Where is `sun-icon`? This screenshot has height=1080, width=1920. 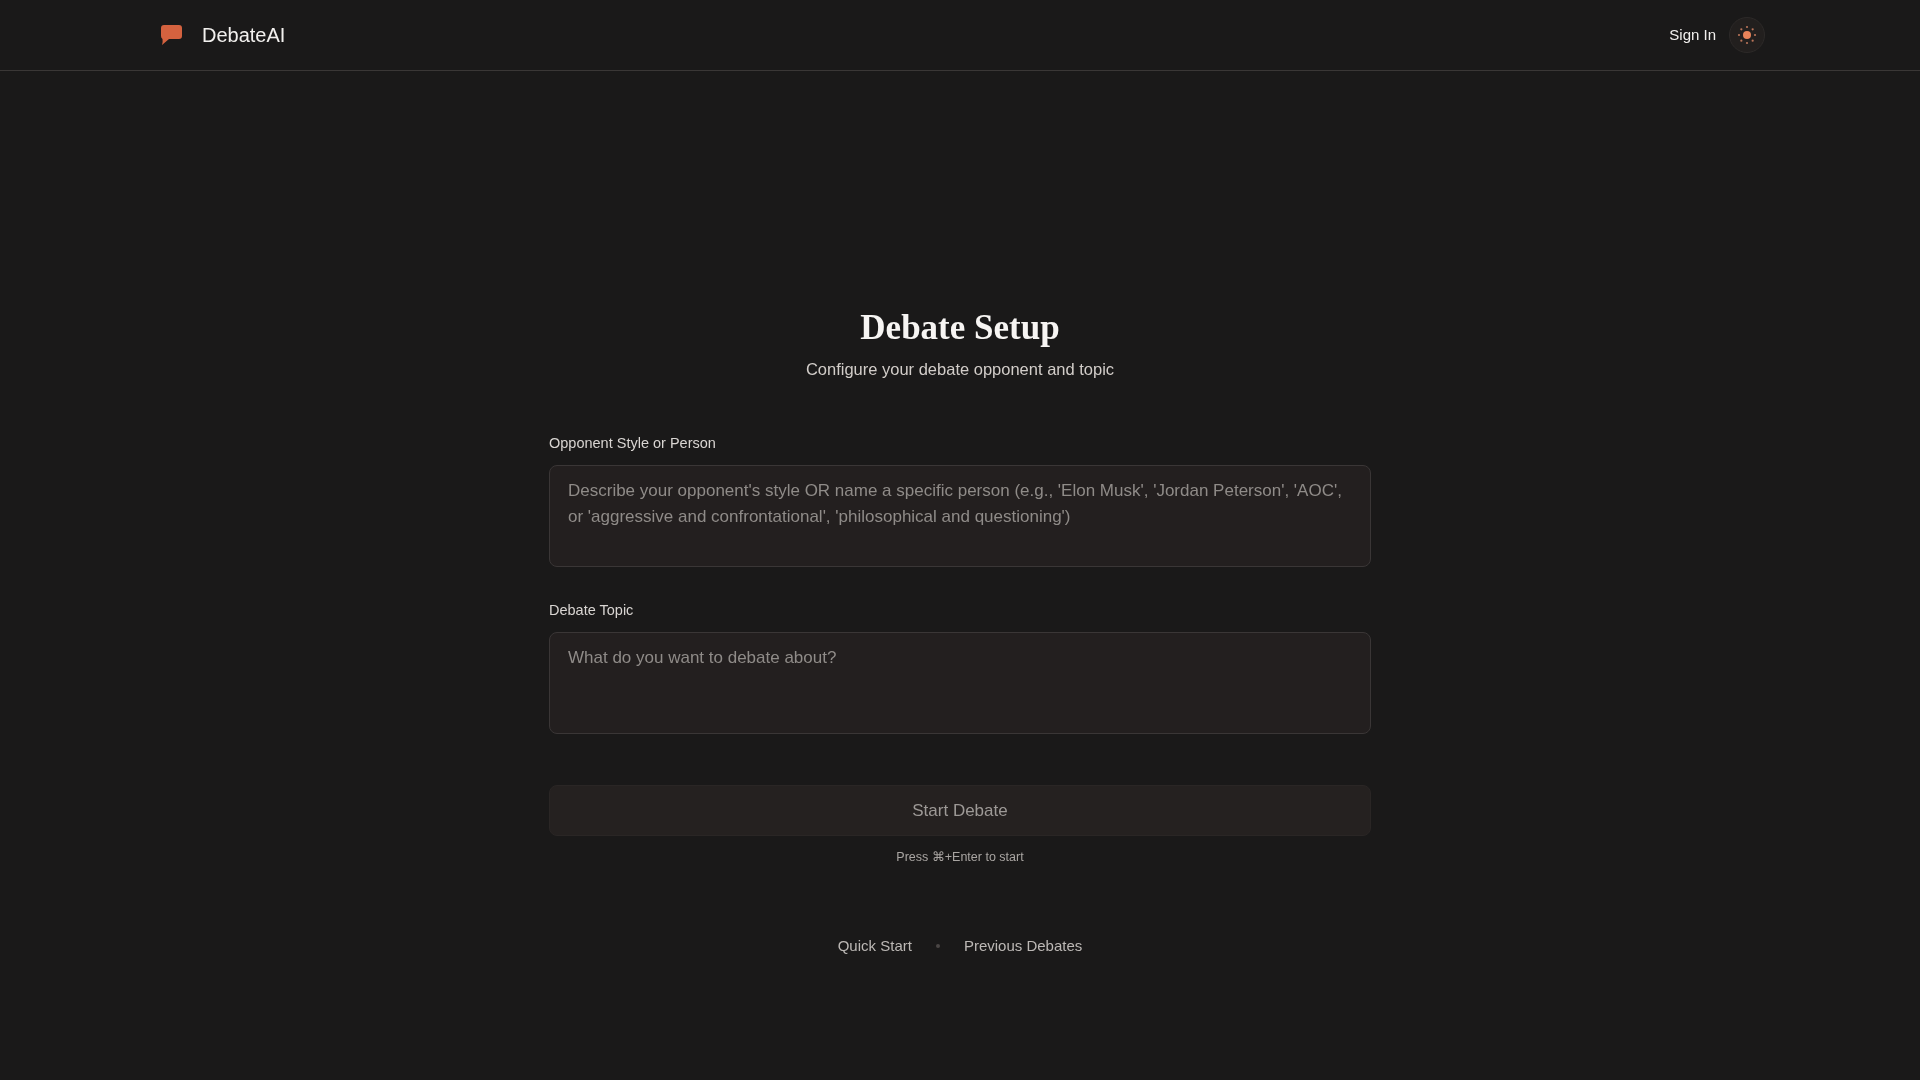 sun-icon is located at coordinates (1747, 35).